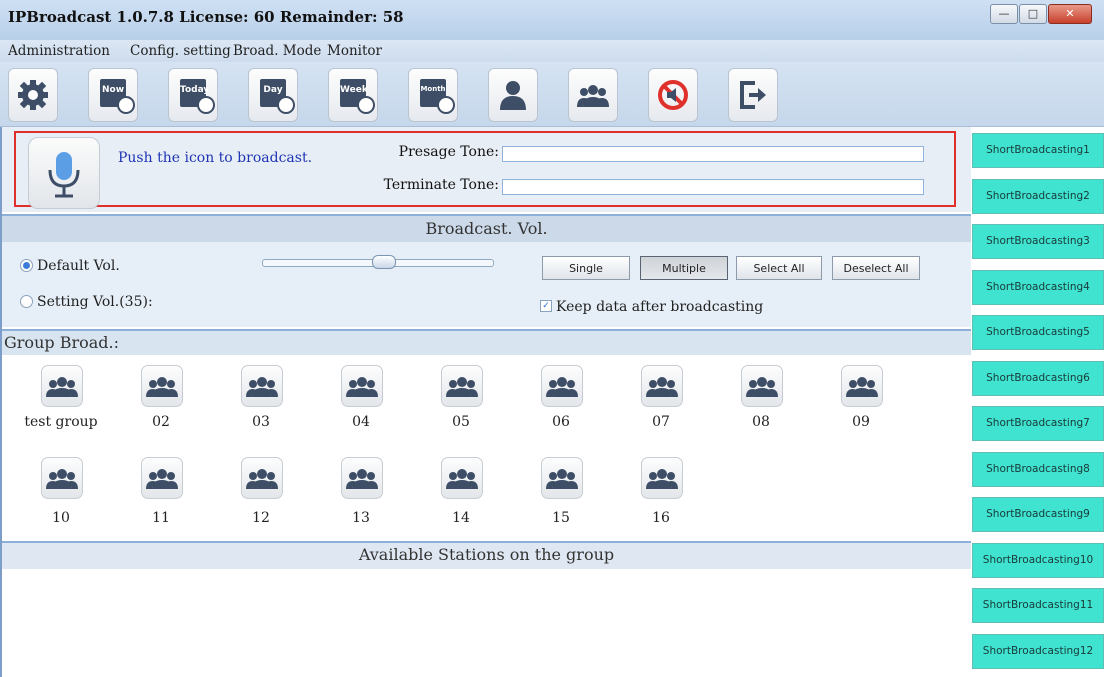 This screenshot has width=1104, height=677. I want to click on close-button: ✕, so click(1070, 14).